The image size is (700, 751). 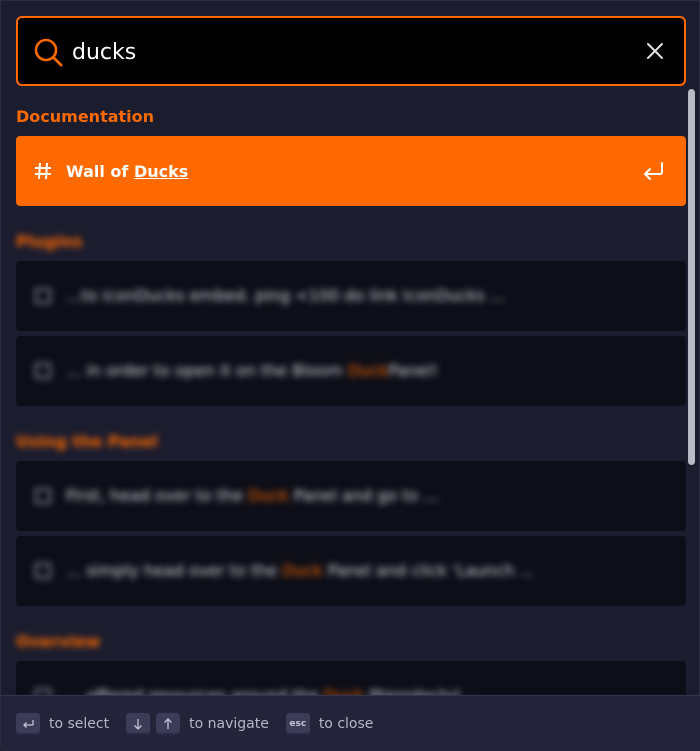 What do you see at coordinates (43, 171) in the screenshot?
I see `hash-icon` at bounding box center [43, 171].